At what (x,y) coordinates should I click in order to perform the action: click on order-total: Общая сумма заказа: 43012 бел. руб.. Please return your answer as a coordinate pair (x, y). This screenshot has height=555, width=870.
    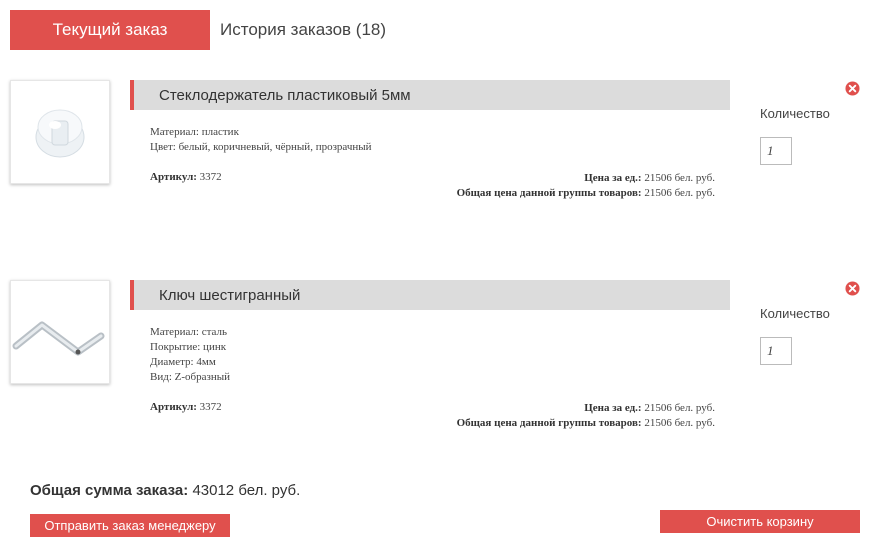
    Looking at the image, I should click on (165, 490).